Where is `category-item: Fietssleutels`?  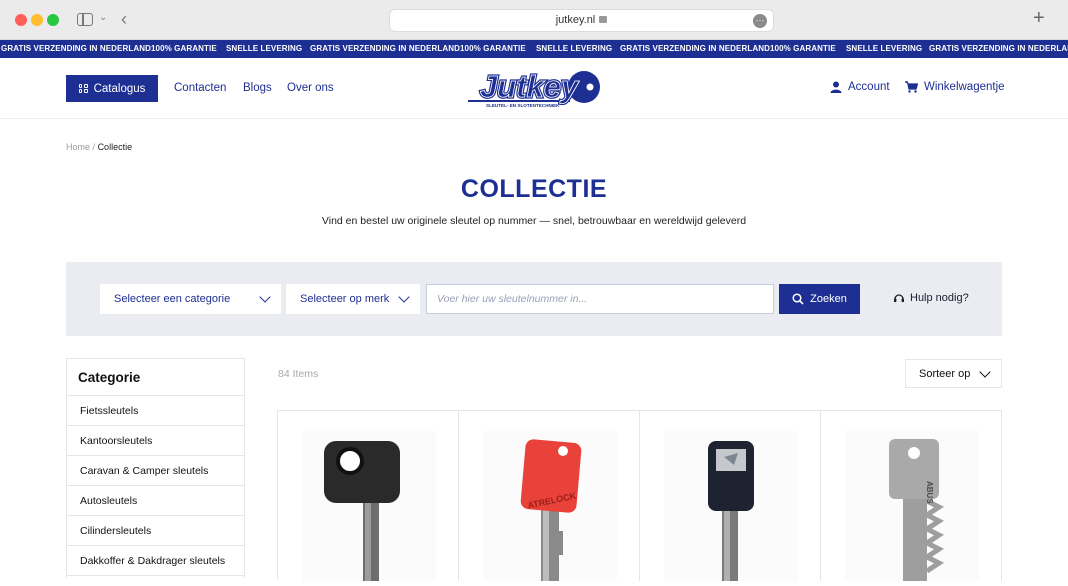
category-item: Fietssleutels is located at coordinates (155, 411).